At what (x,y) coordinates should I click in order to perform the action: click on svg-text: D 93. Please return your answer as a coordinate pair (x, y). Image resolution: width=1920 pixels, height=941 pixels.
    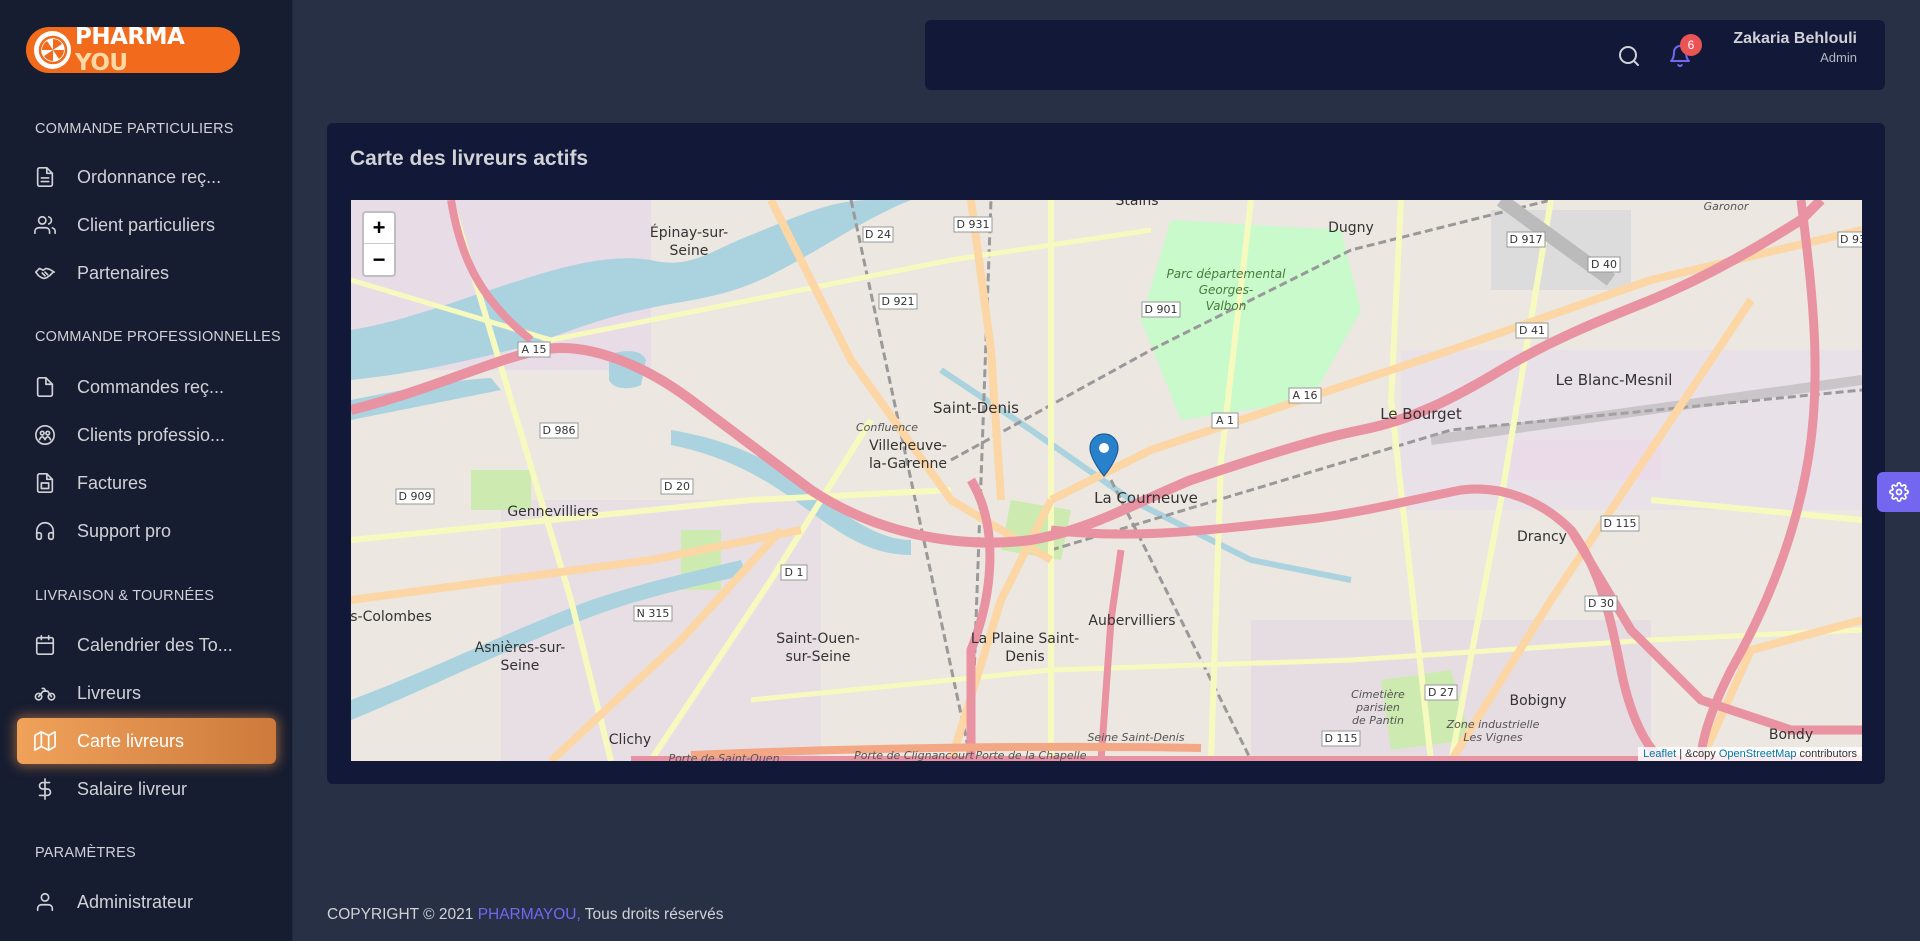
    Looking at the image, I should click on (1851, 239).